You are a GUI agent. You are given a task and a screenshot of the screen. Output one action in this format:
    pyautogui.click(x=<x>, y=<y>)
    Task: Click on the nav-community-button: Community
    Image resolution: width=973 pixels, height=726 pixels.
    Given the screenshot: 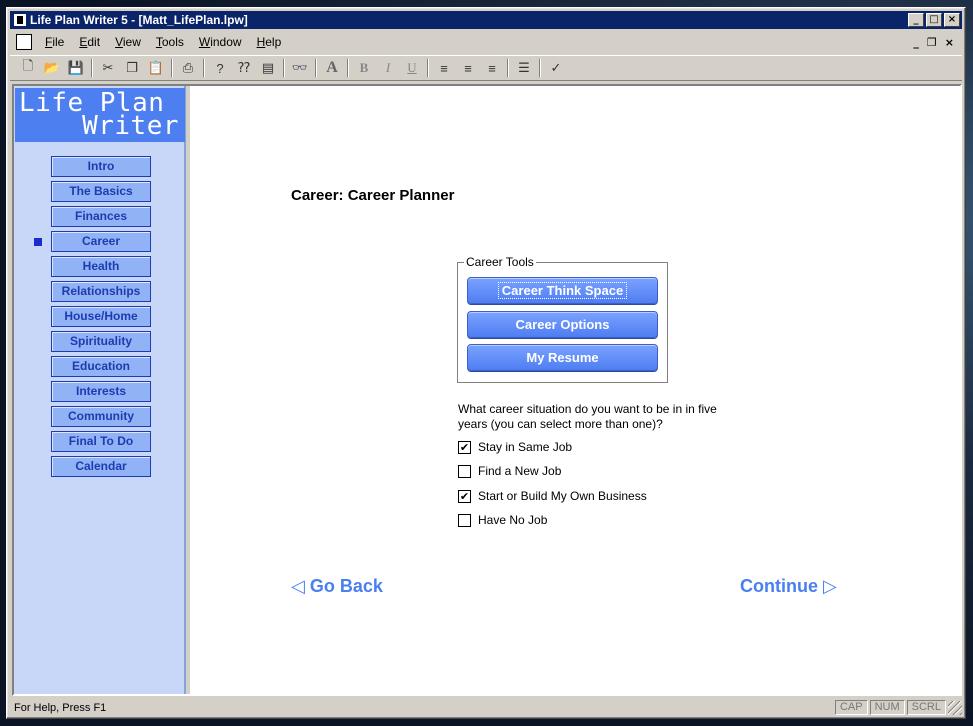 What is the action you would take?
    pyautogui.click(x=101, y=416)
    